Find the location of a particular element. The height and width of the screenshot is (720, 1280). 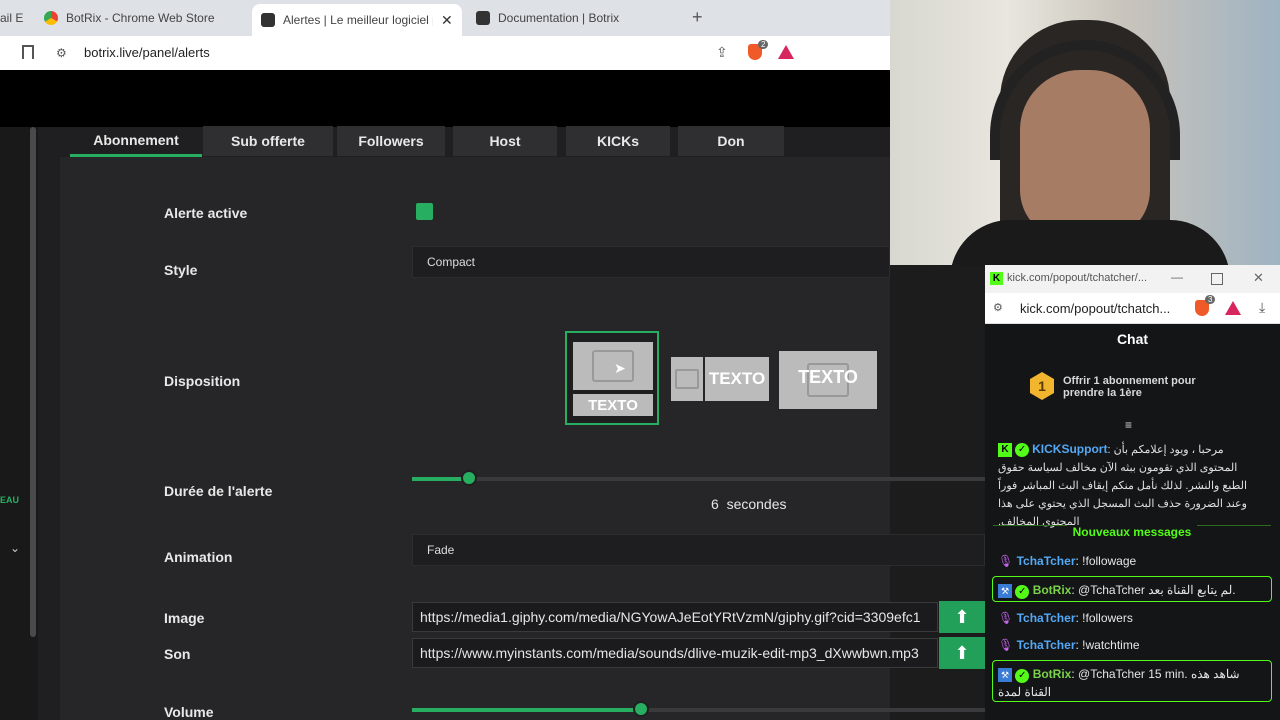

style-select: Compact is located at coordinates (651, 262).